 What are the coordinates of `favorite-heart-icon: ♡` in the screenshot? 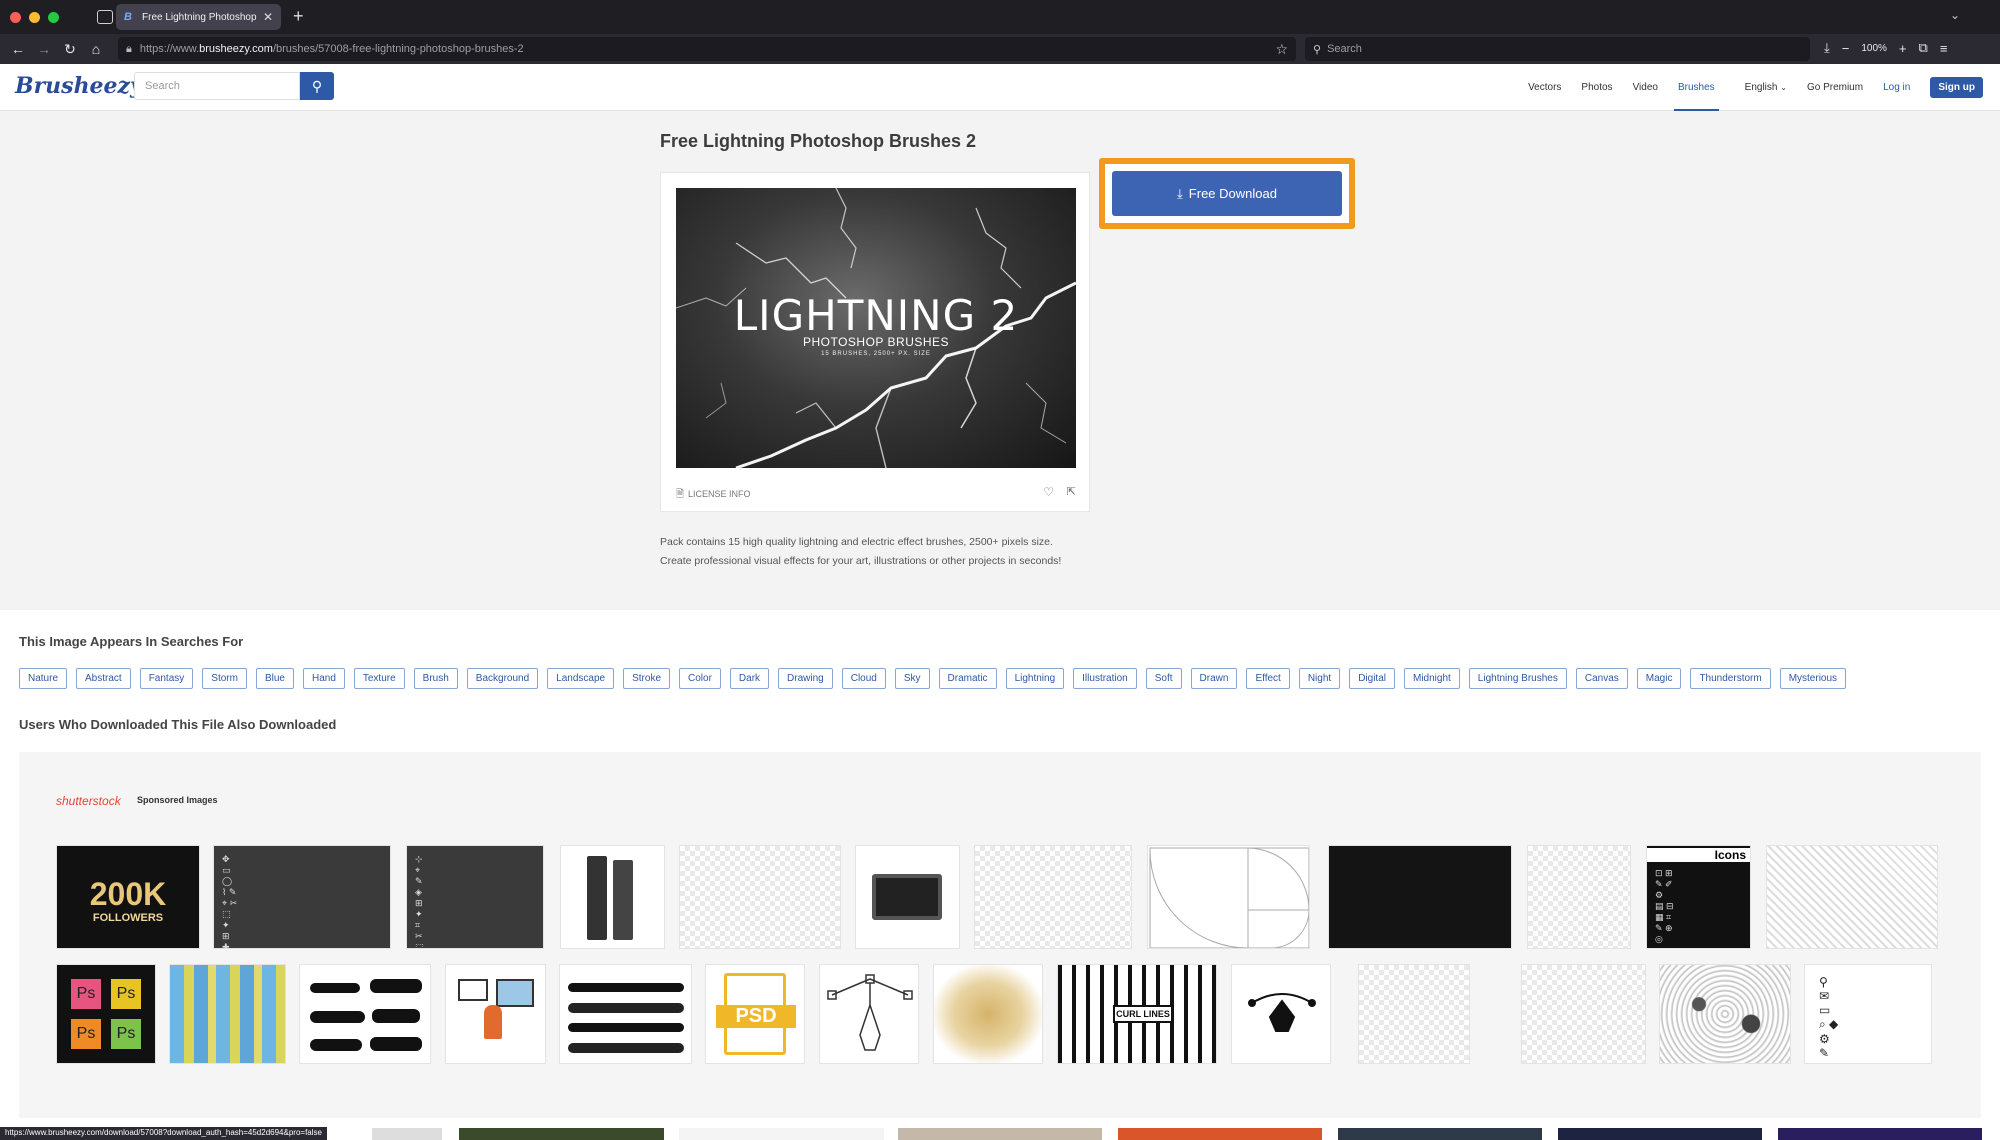 It's located at (1048, 492).